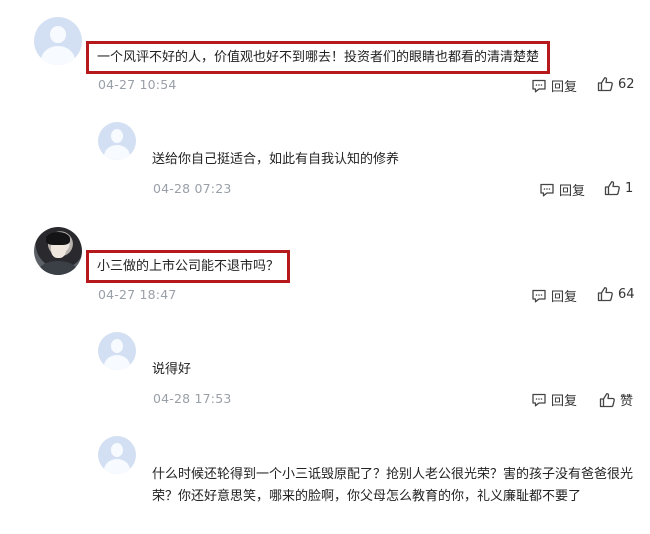 The image size is (650, 534). Describe the element at coordinates (192, 188) in the screenshot. I see `comment-timestamp: 04-28 07:23` at that location.